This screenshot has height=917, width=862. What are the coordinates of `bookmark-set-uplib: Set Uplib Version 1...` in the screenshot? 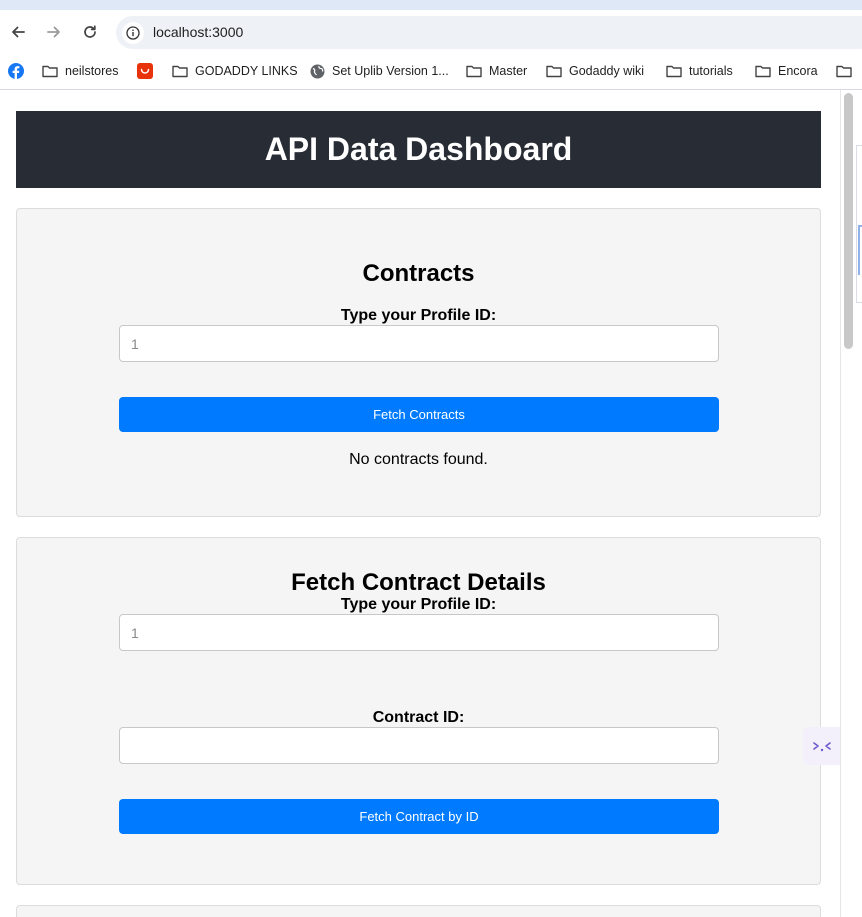 It's located at (379, 71).